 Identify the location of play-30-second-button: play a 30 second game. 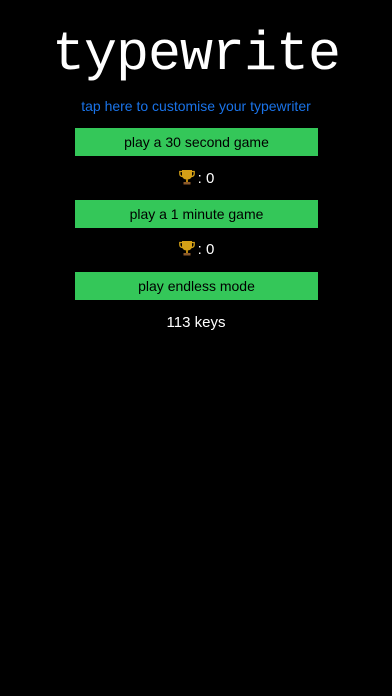
(196, 142).